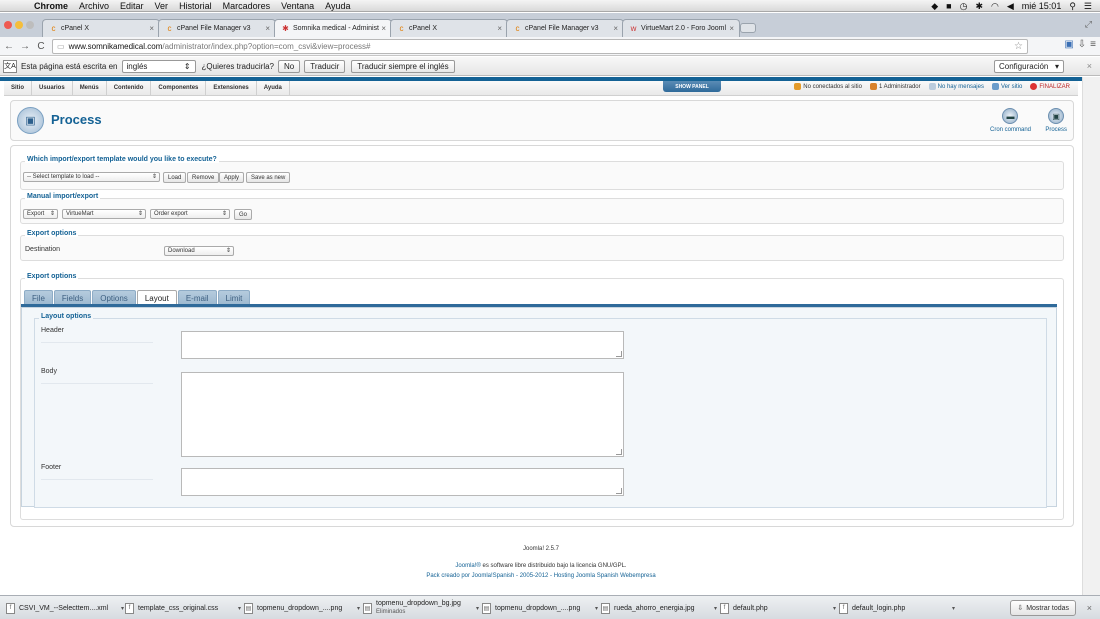 This screenshot has height=619, width=1100. I want to click on menu-historial: Historial, so click(195, 6).